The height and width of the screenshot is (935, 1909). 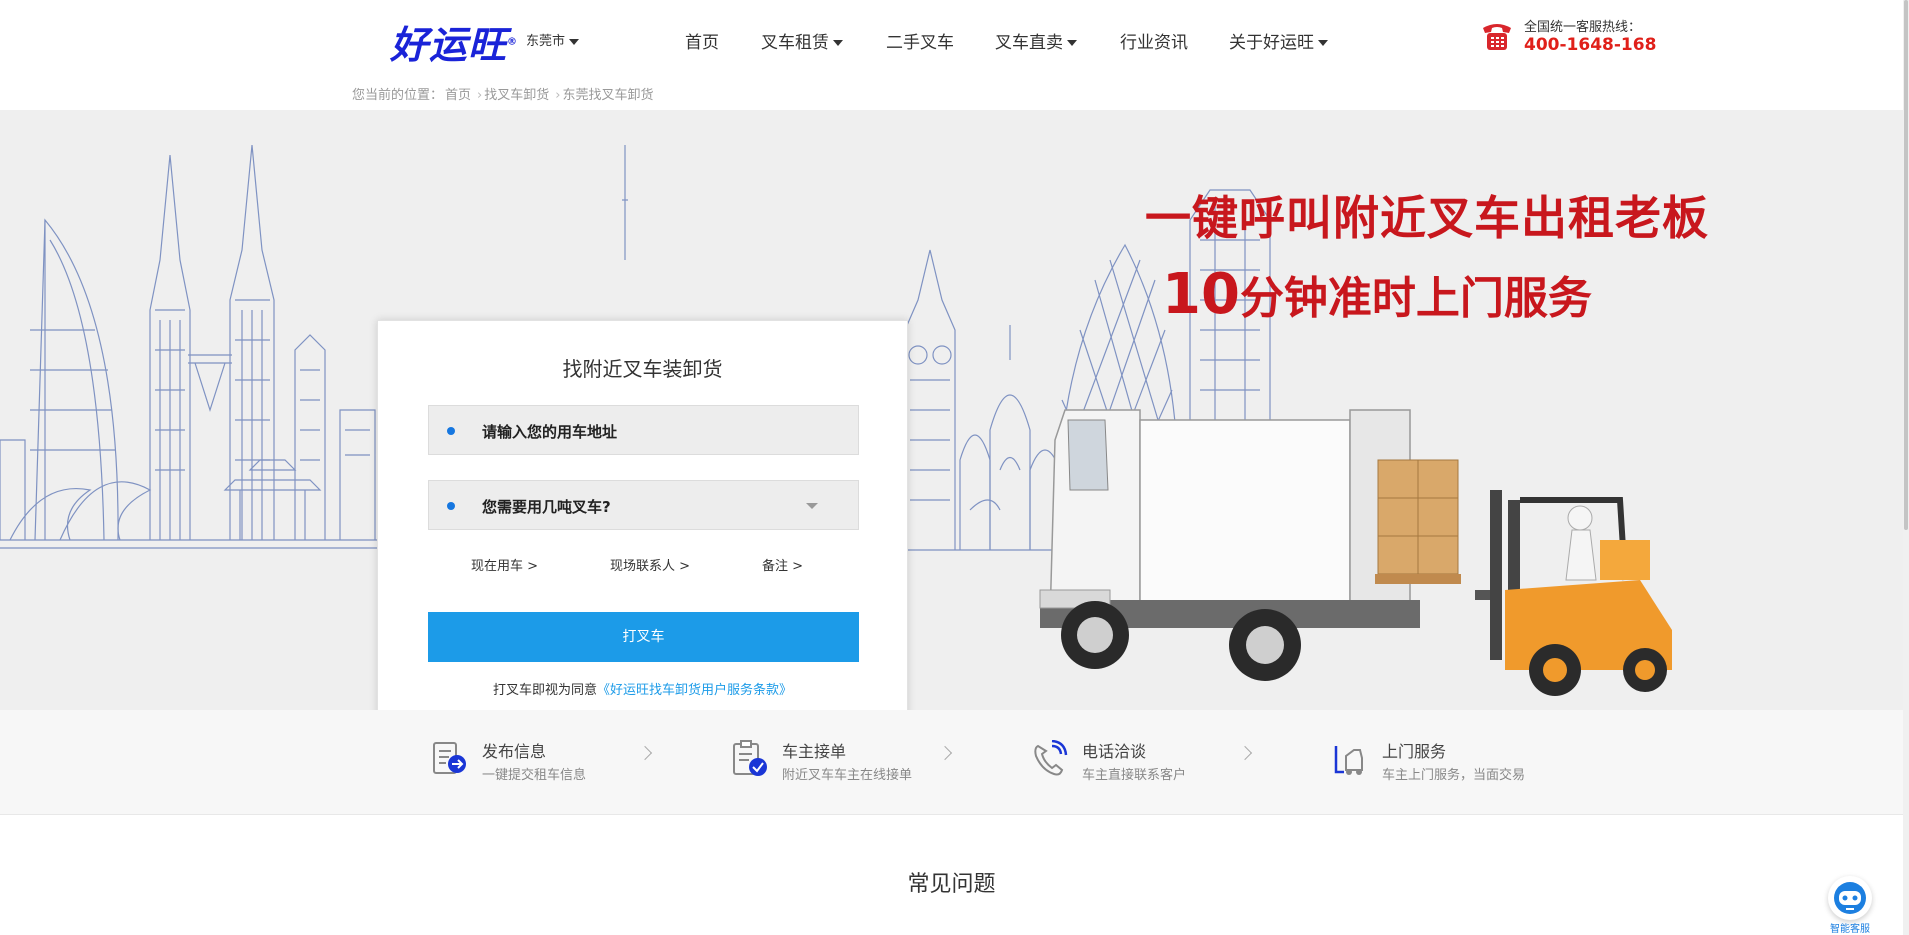 What do you see at coordinates (608, 95) in the screenshot?
I see `breadcrumb-item: 东莞找叉车卸货` at bounding box center [608, 95].